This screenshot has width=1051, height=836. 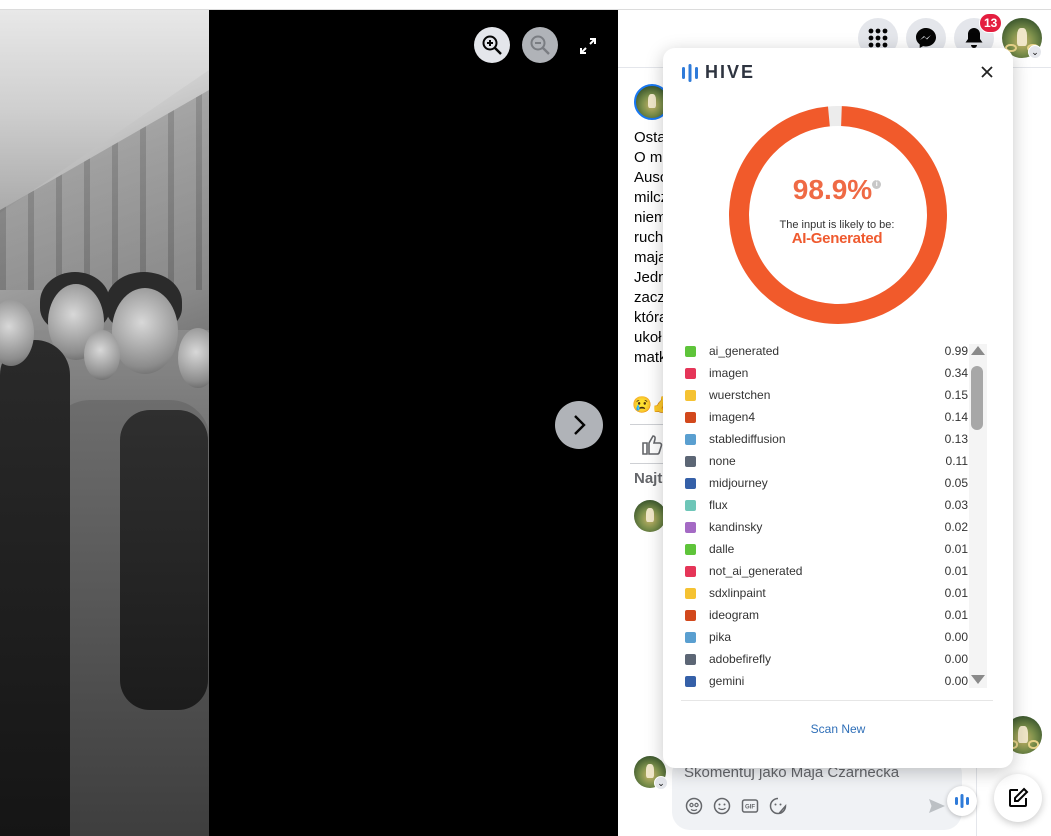 What do you see at coordinates (730, 72) in the screenshot?
I see `hive-brand-text: HIVE` at bounding box center [730, 72].